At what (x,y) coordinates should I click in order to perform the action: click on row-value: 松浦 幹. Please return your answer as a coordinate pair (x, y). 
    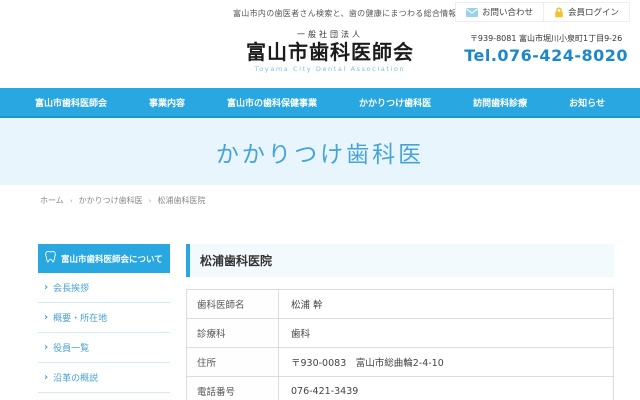
    Looking at the image, I should click on (446, 304).